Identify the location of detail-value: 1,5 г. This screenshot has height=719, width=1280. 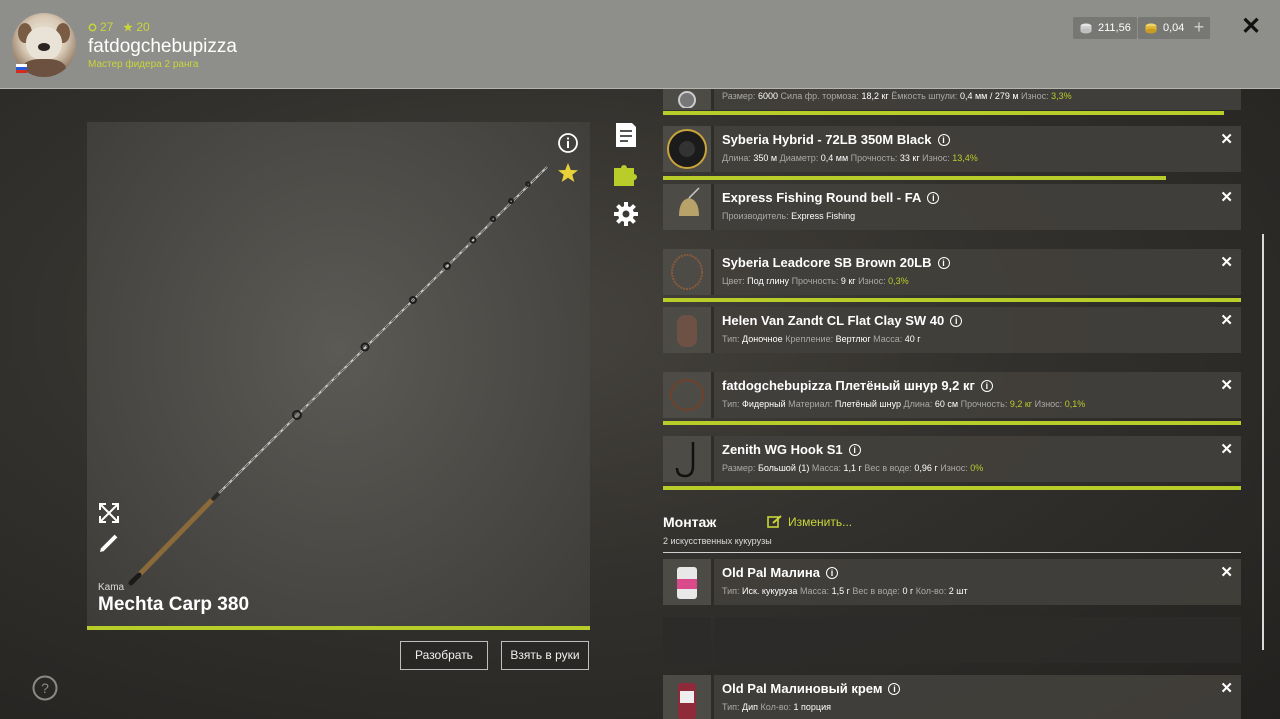
(840, 591).